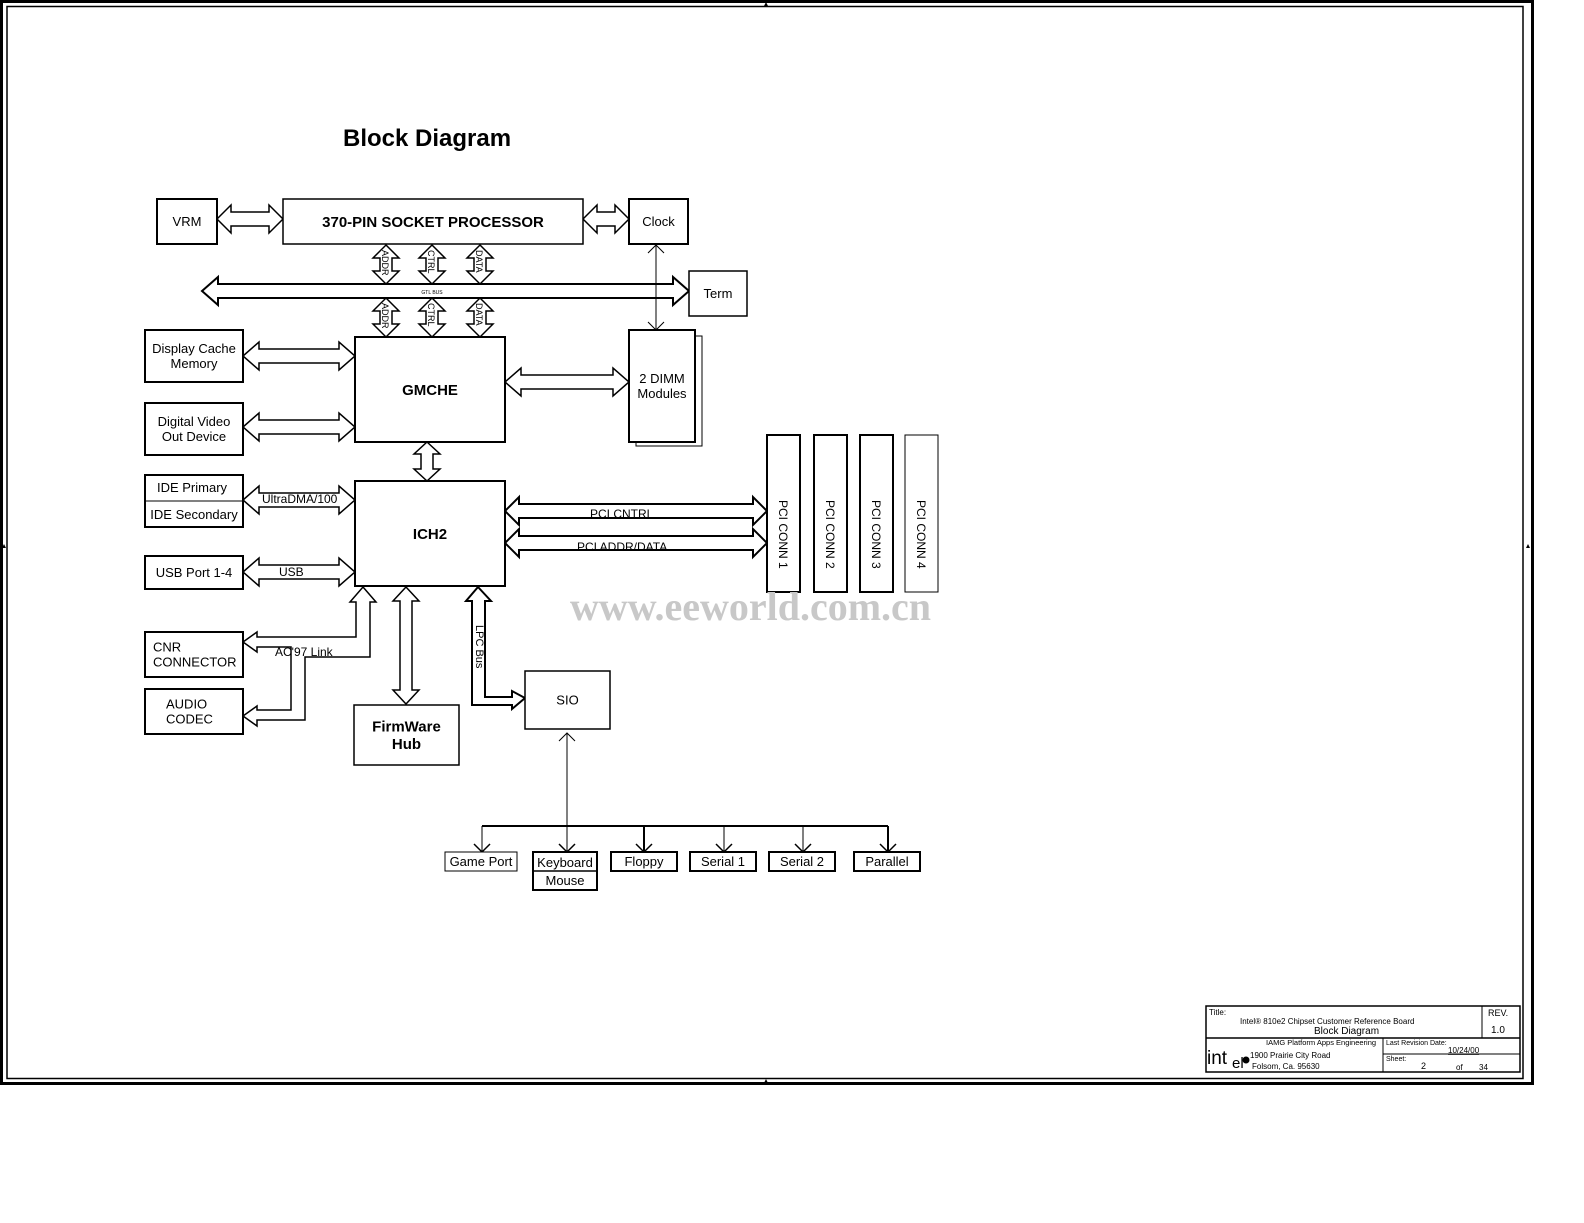  What do you see at coordinates (192, 487) in the screenshot?
I see `ide-primary-label: IDE Primary` at bounding box center [192, 487].